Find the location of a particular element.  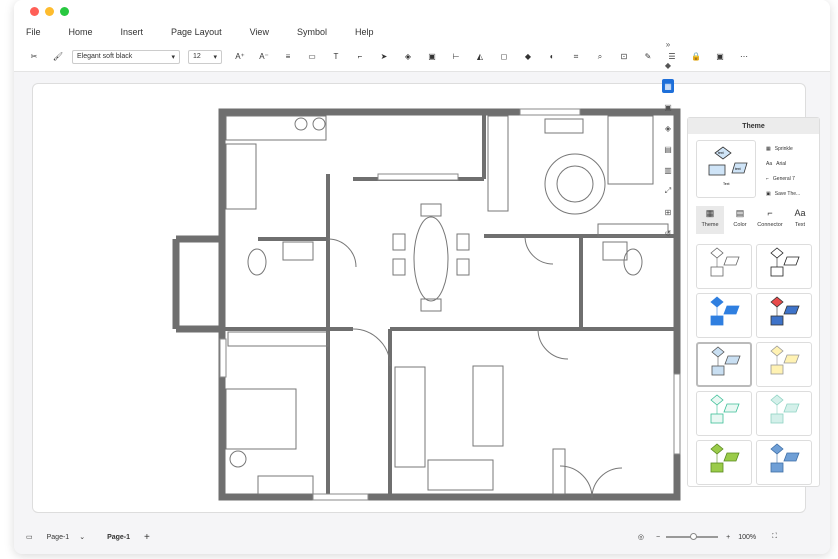

flip-icon: ◭ is located at coordinates (480, 57).